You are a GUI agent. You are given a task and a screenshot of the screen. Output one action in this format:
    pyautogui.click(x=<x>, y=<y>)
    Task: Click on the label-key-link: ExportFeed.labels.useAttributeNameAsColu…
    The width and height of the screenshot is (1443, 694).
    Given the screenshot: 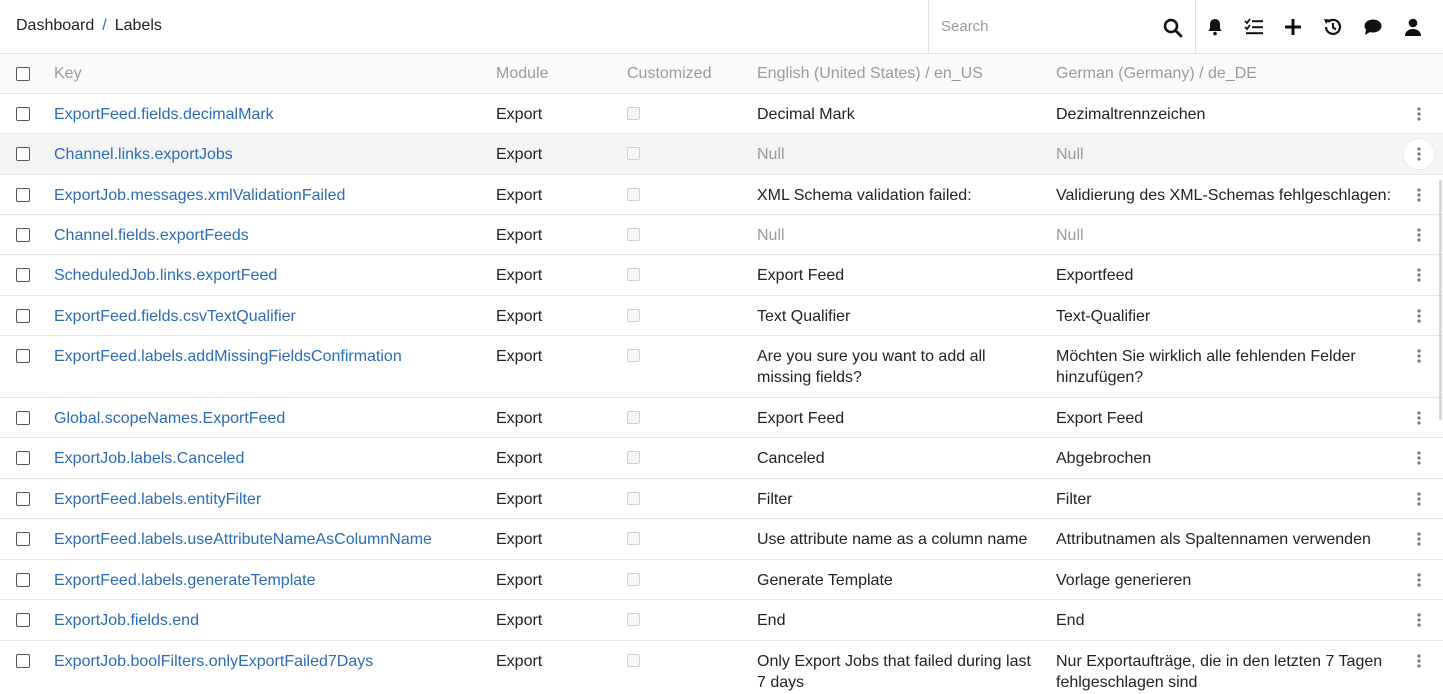 What is the action you would take?
    pyautogui.click(x=243, y=539)
    